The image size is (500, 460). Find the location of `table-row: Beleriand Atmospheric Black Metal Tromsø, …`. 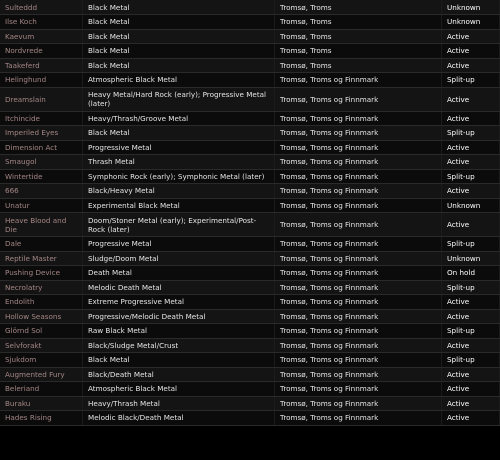

table-row: Beleriand Atmospheric Black Metal Tromsø, … is located at coordinates (250, 389).